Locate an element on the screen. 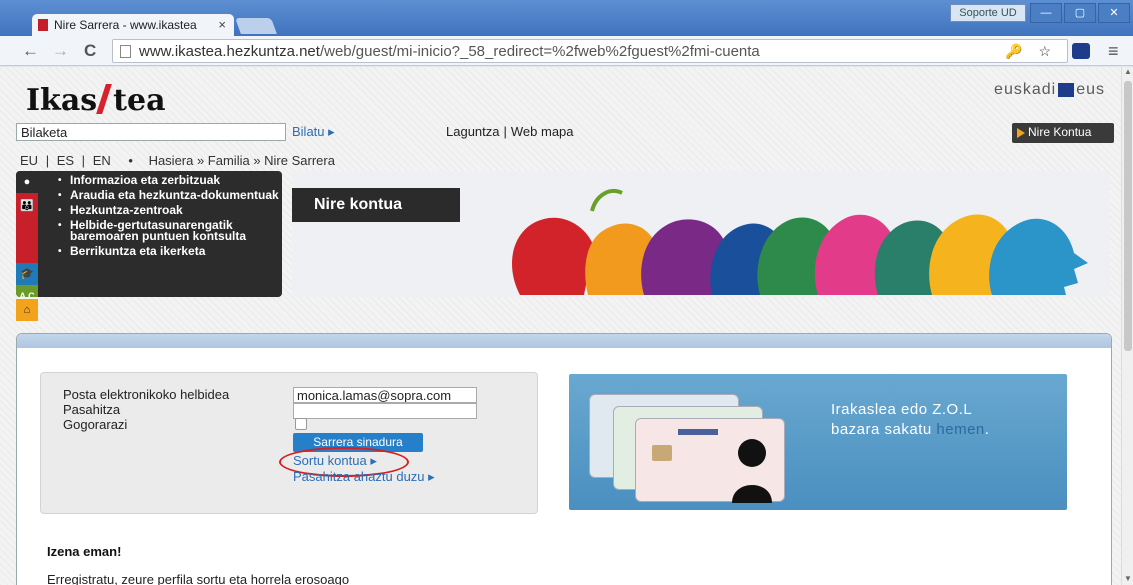  arrow-right-icon is located at coordinates (1021, 133).